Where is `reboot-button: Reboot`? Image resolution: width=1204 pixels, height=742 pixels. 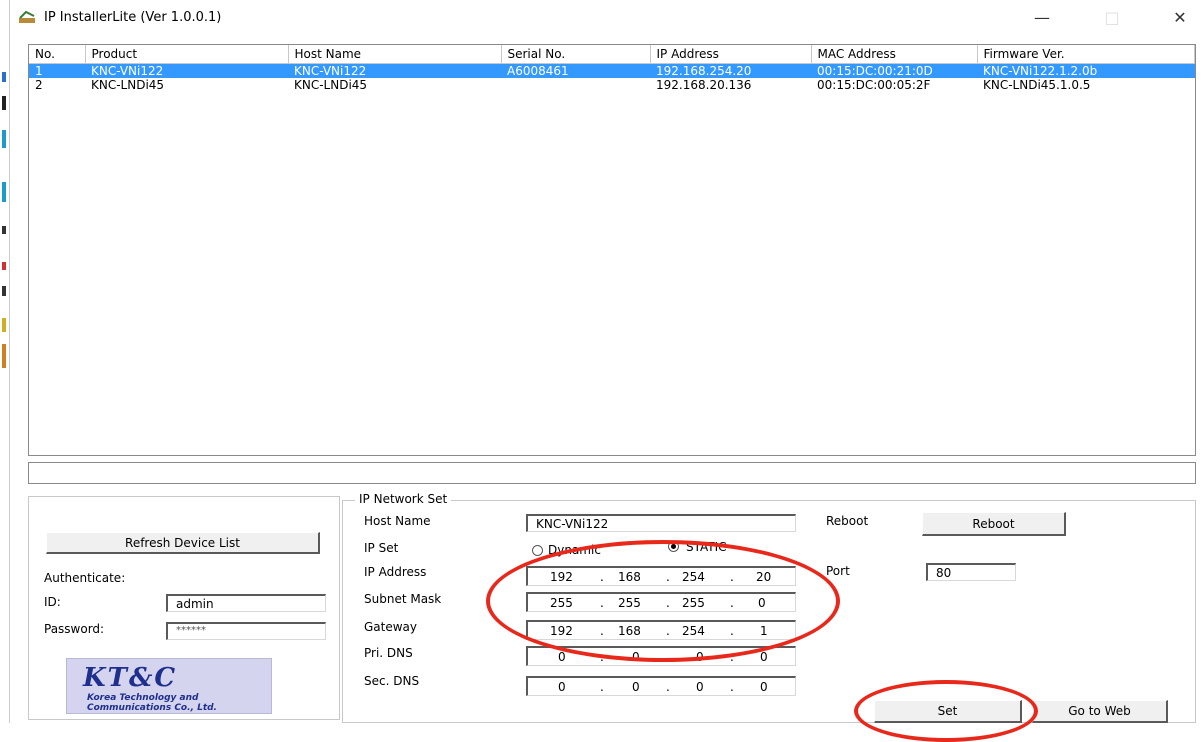 reboot-button: Reboot is located at coordinates (994, 524).